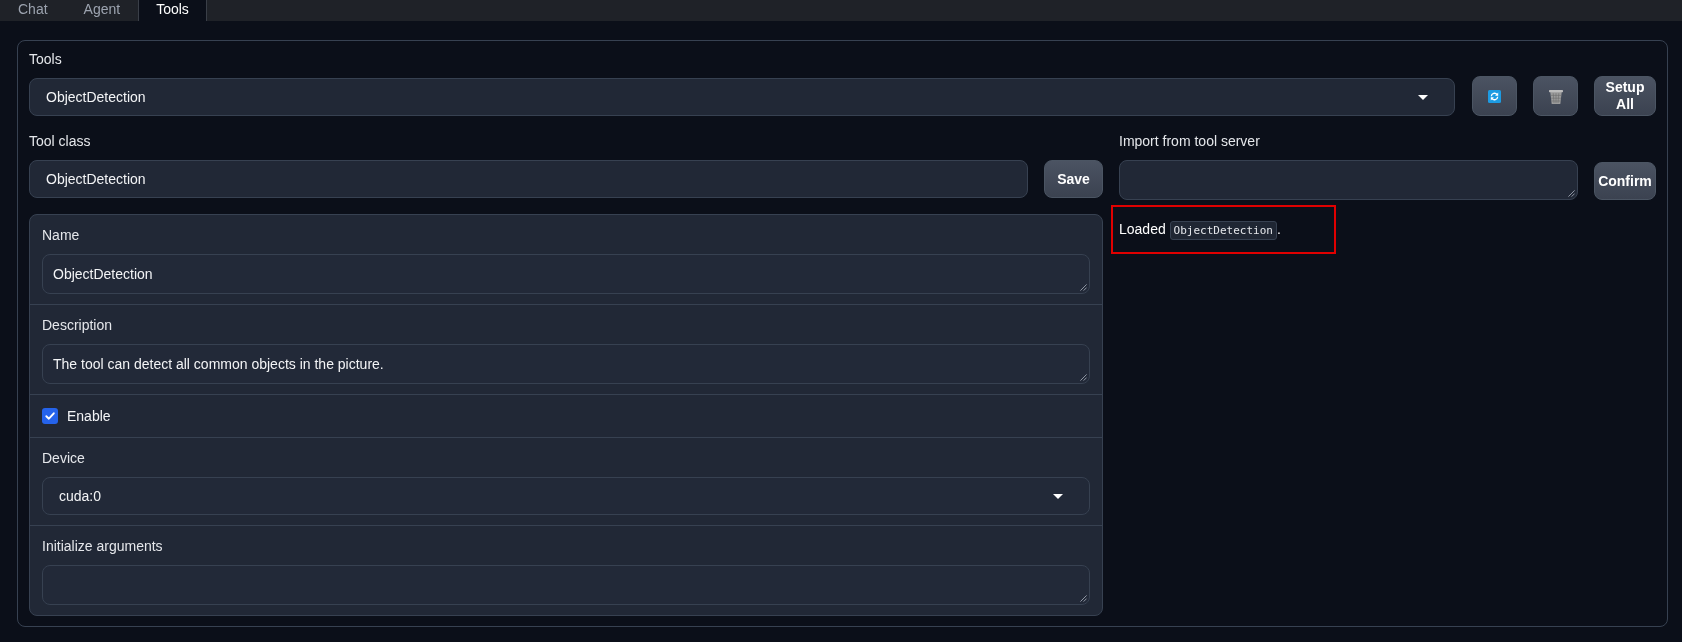  I want to click on trash-icon, so click(1555, 96).